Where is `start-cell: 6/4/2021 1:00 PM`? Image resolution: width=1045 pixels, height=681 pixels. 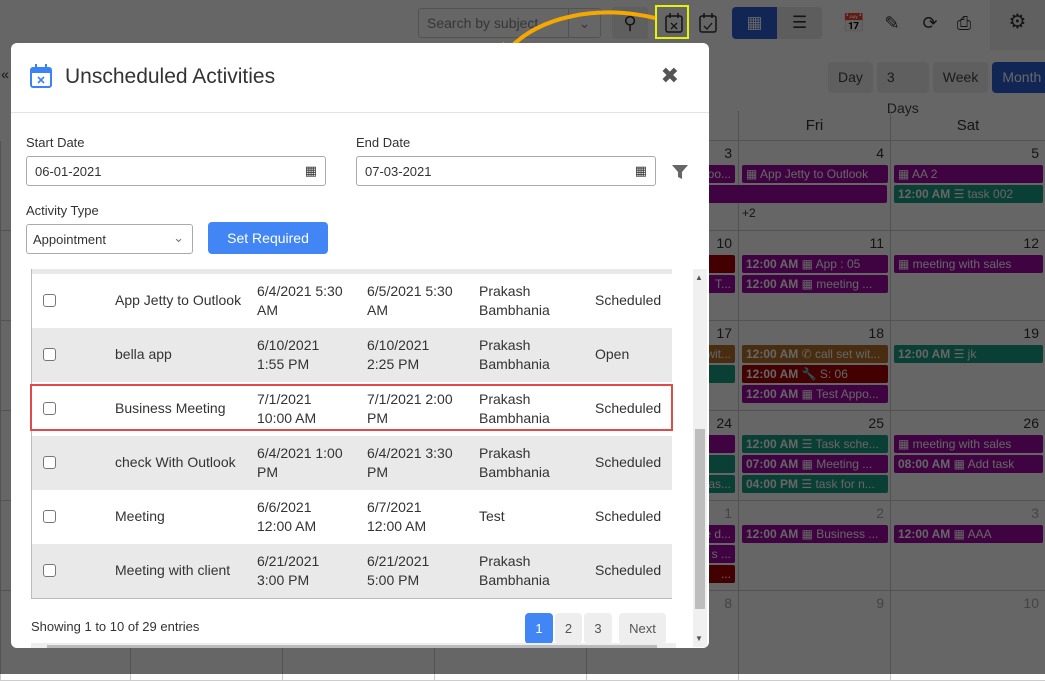 start-cell: 6/4/2021 1:00 PM is located at coordinates (300, 462).